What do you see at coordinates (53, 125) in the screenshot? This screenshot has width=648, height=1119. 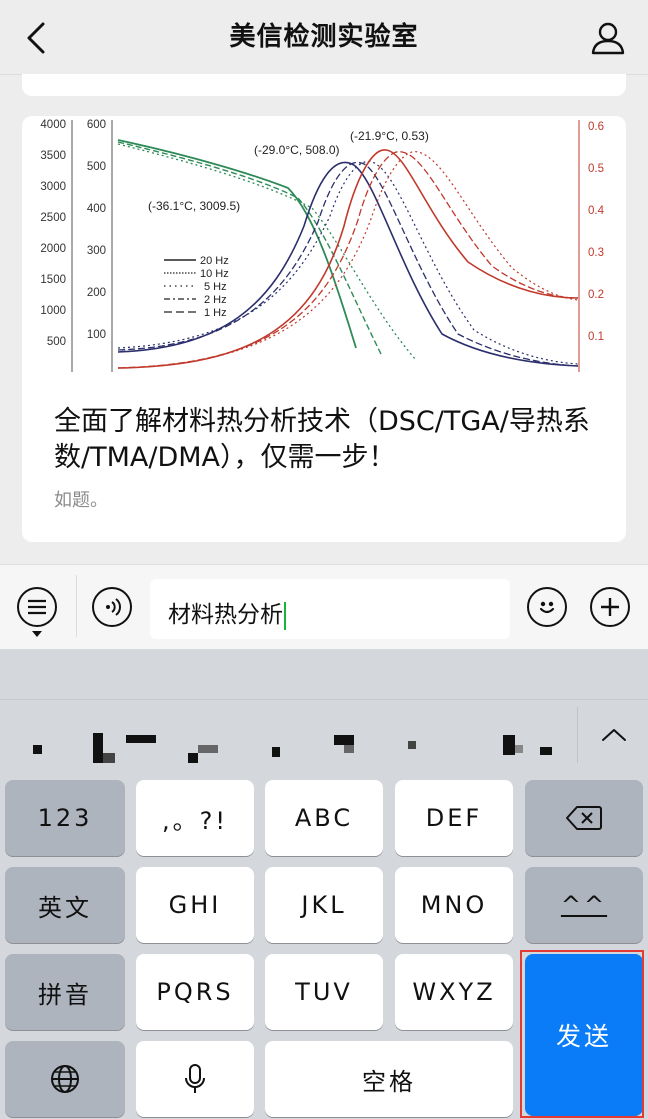 I see `left-axis-tick: 4000` at bounding box center [53, 125].